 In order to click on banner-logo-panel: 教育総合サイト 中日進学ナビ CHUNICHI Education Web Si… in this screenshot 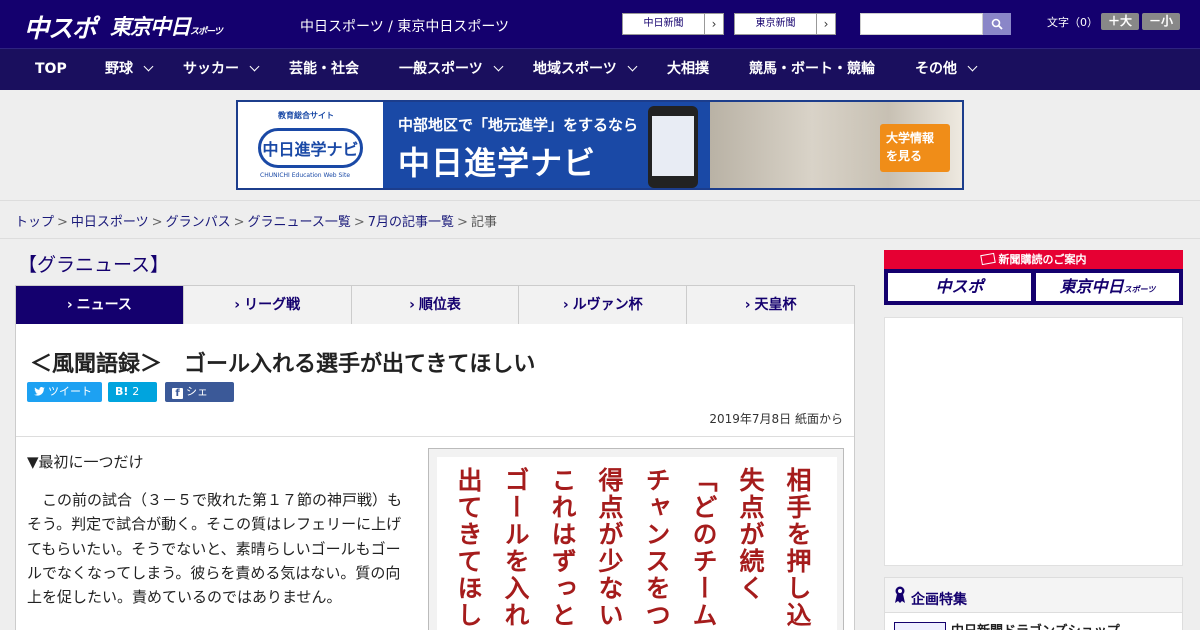, I will do `click(310, 145)`.